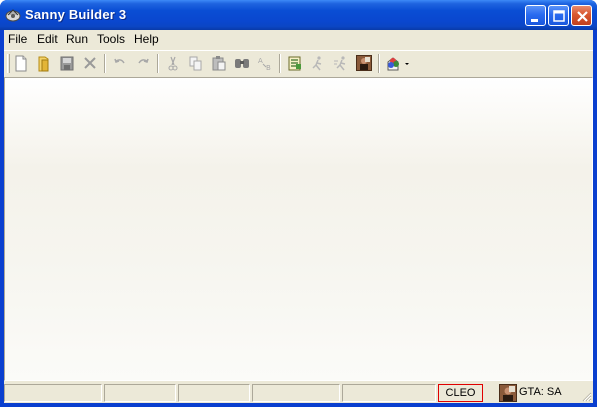 This screenshot has width=597, height=407. I want to click on main-toolbar: A B, so click(298, 63).